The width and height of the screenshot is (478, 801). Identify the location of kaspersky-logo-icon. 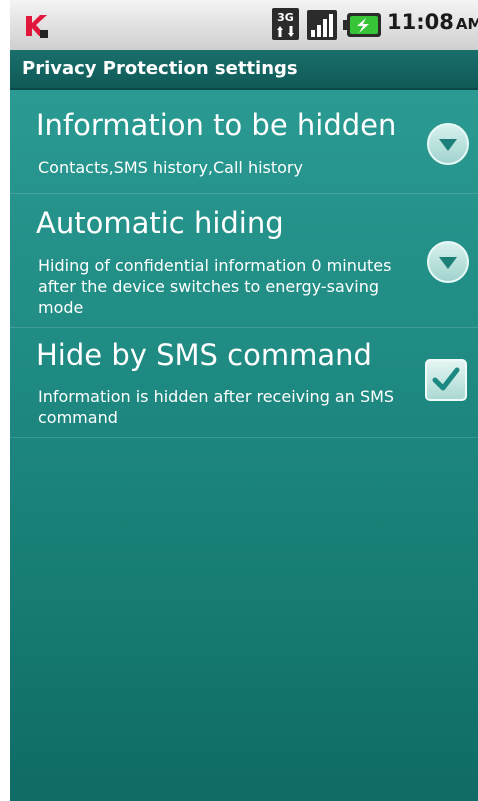
(37, 26).